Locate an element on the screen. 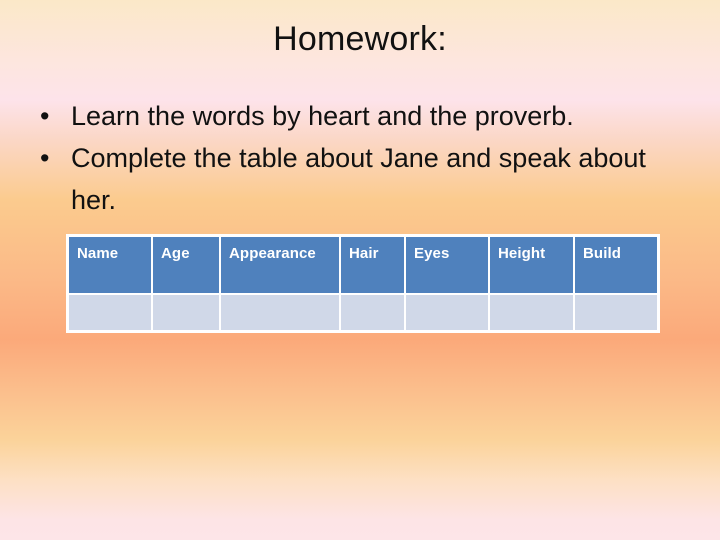 This screenshot has width=720, height=540. header-cell-height: Height is located at coordinates (531, 264).